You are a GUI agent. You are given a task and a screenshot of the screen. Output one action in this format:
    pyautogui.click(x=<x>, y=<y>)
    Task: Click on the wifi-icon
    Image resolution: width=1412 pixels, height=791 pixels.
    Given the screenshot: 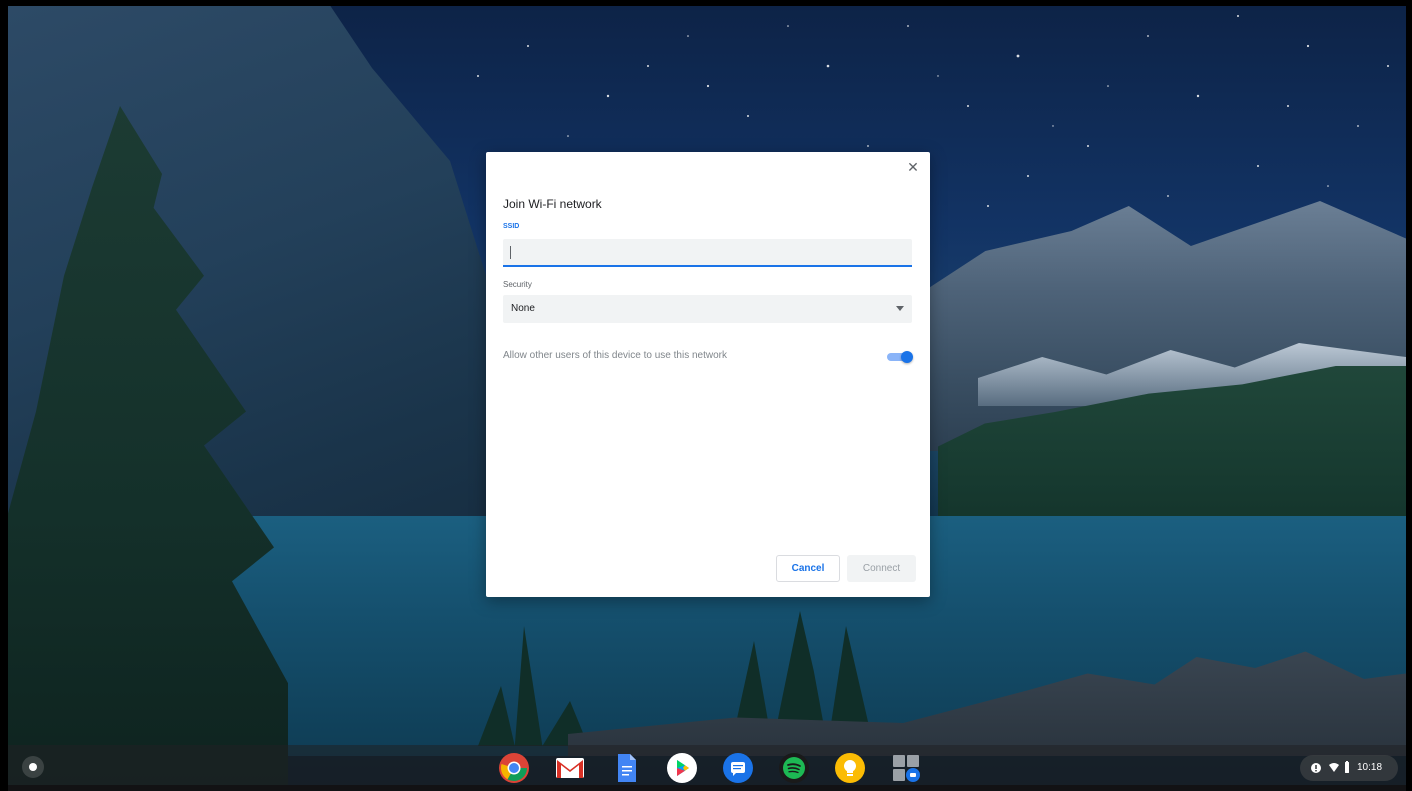 What is the action you would take?
    pyautogui.click(x=1334, y=773)
    